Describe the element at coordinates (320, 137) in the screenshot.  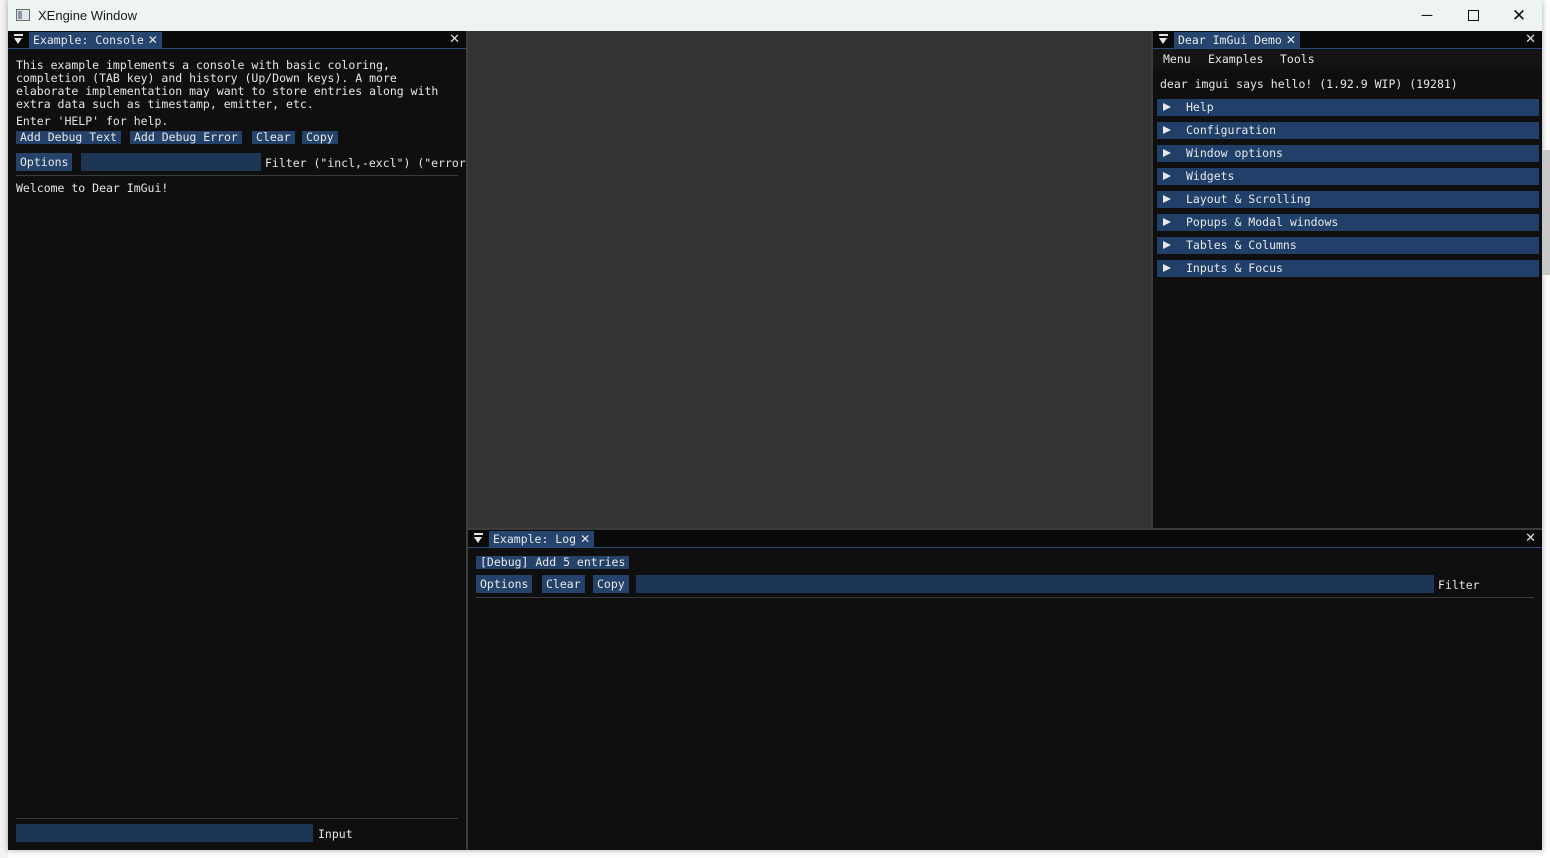
I see `console-copy-button: Copy` at that location.